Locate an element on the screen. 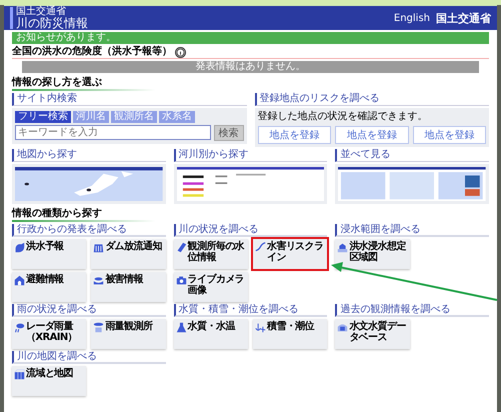  panel-title: 河川別から探す is located at coordinates (251, 155).